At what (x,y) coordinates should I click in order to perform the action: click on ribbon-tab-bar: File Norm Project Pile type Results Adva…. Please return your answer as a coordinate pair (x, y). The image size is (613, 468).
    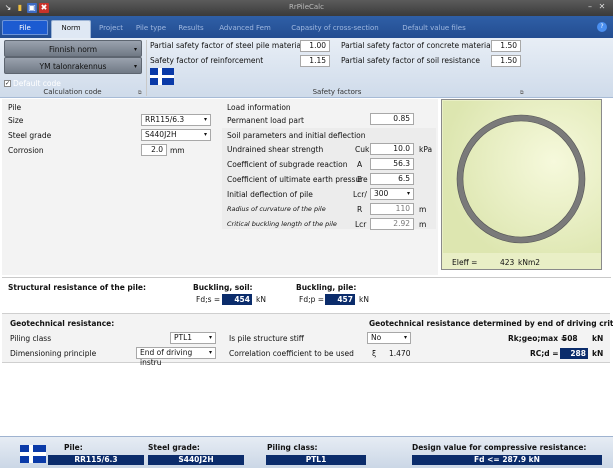
    Looking at the image, I should click on (306, 27).